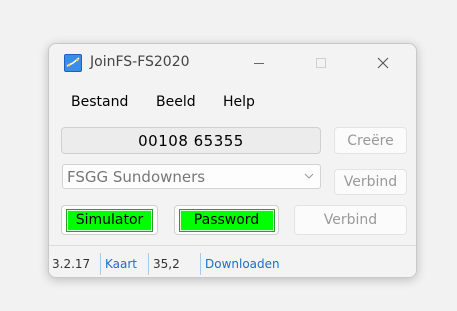 This screenshot has width=457, height=311. I want to click on password-button: Password, so click(226, 220).